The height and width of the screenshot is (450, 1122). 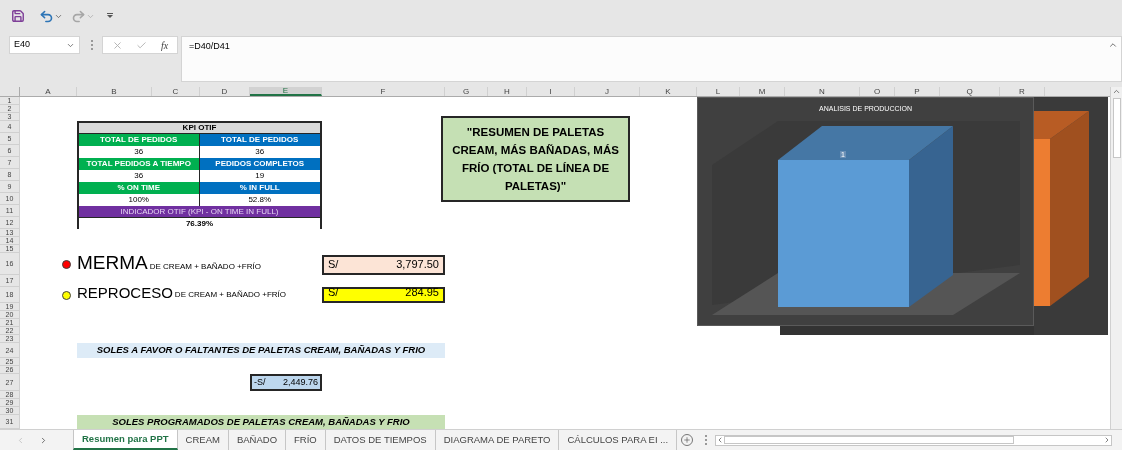 I want to click on name-box: E40, so click(x=44, y=45).